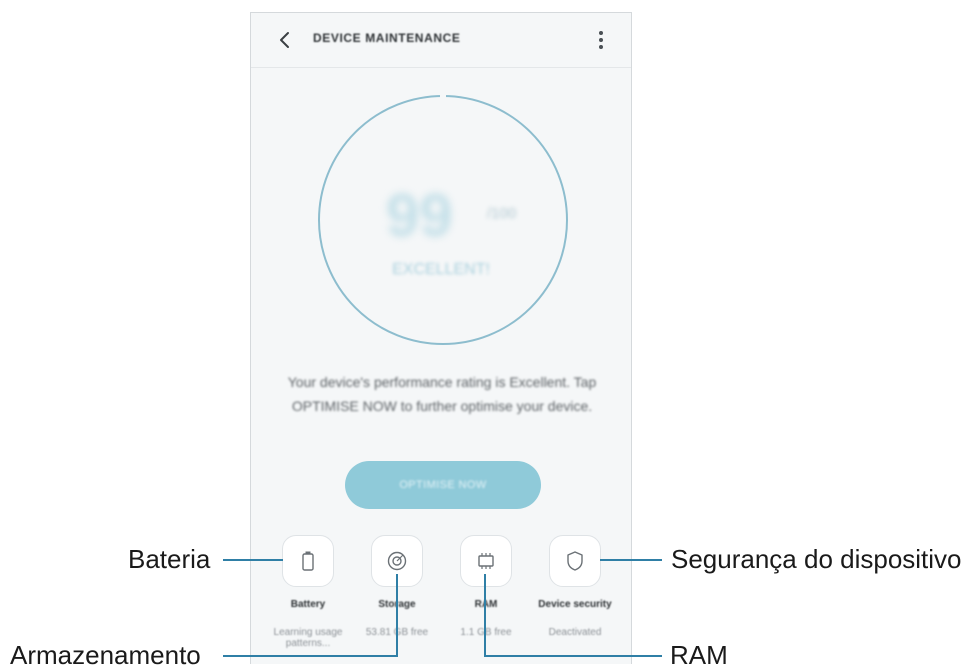  I want to click on page-title: DEVICE MAINTENANCE, so click(387, 38).